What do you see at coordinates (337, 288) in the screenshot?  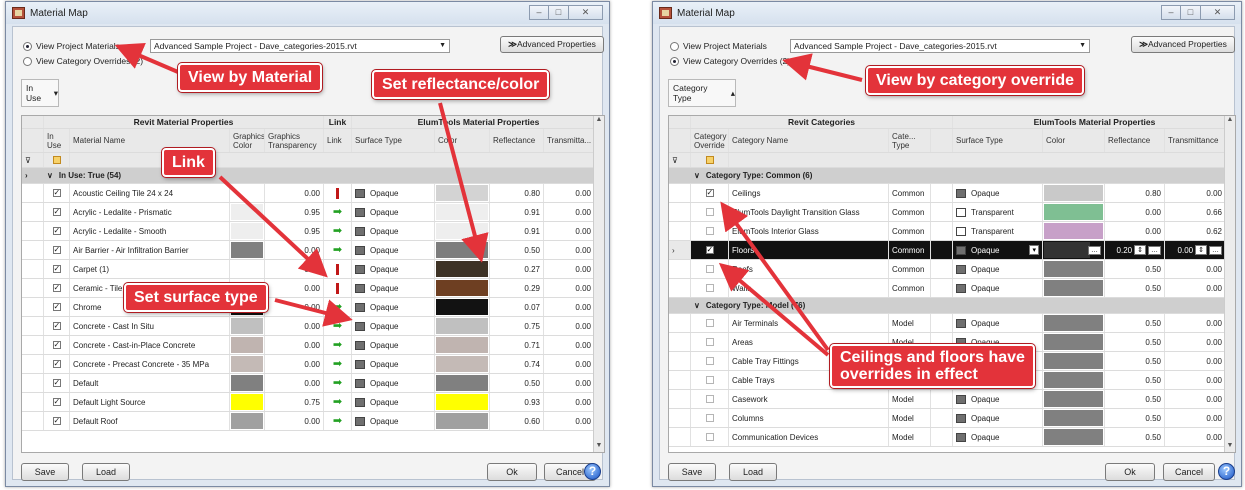 I see `link-broken-icon` at bounding box center [337, 288].